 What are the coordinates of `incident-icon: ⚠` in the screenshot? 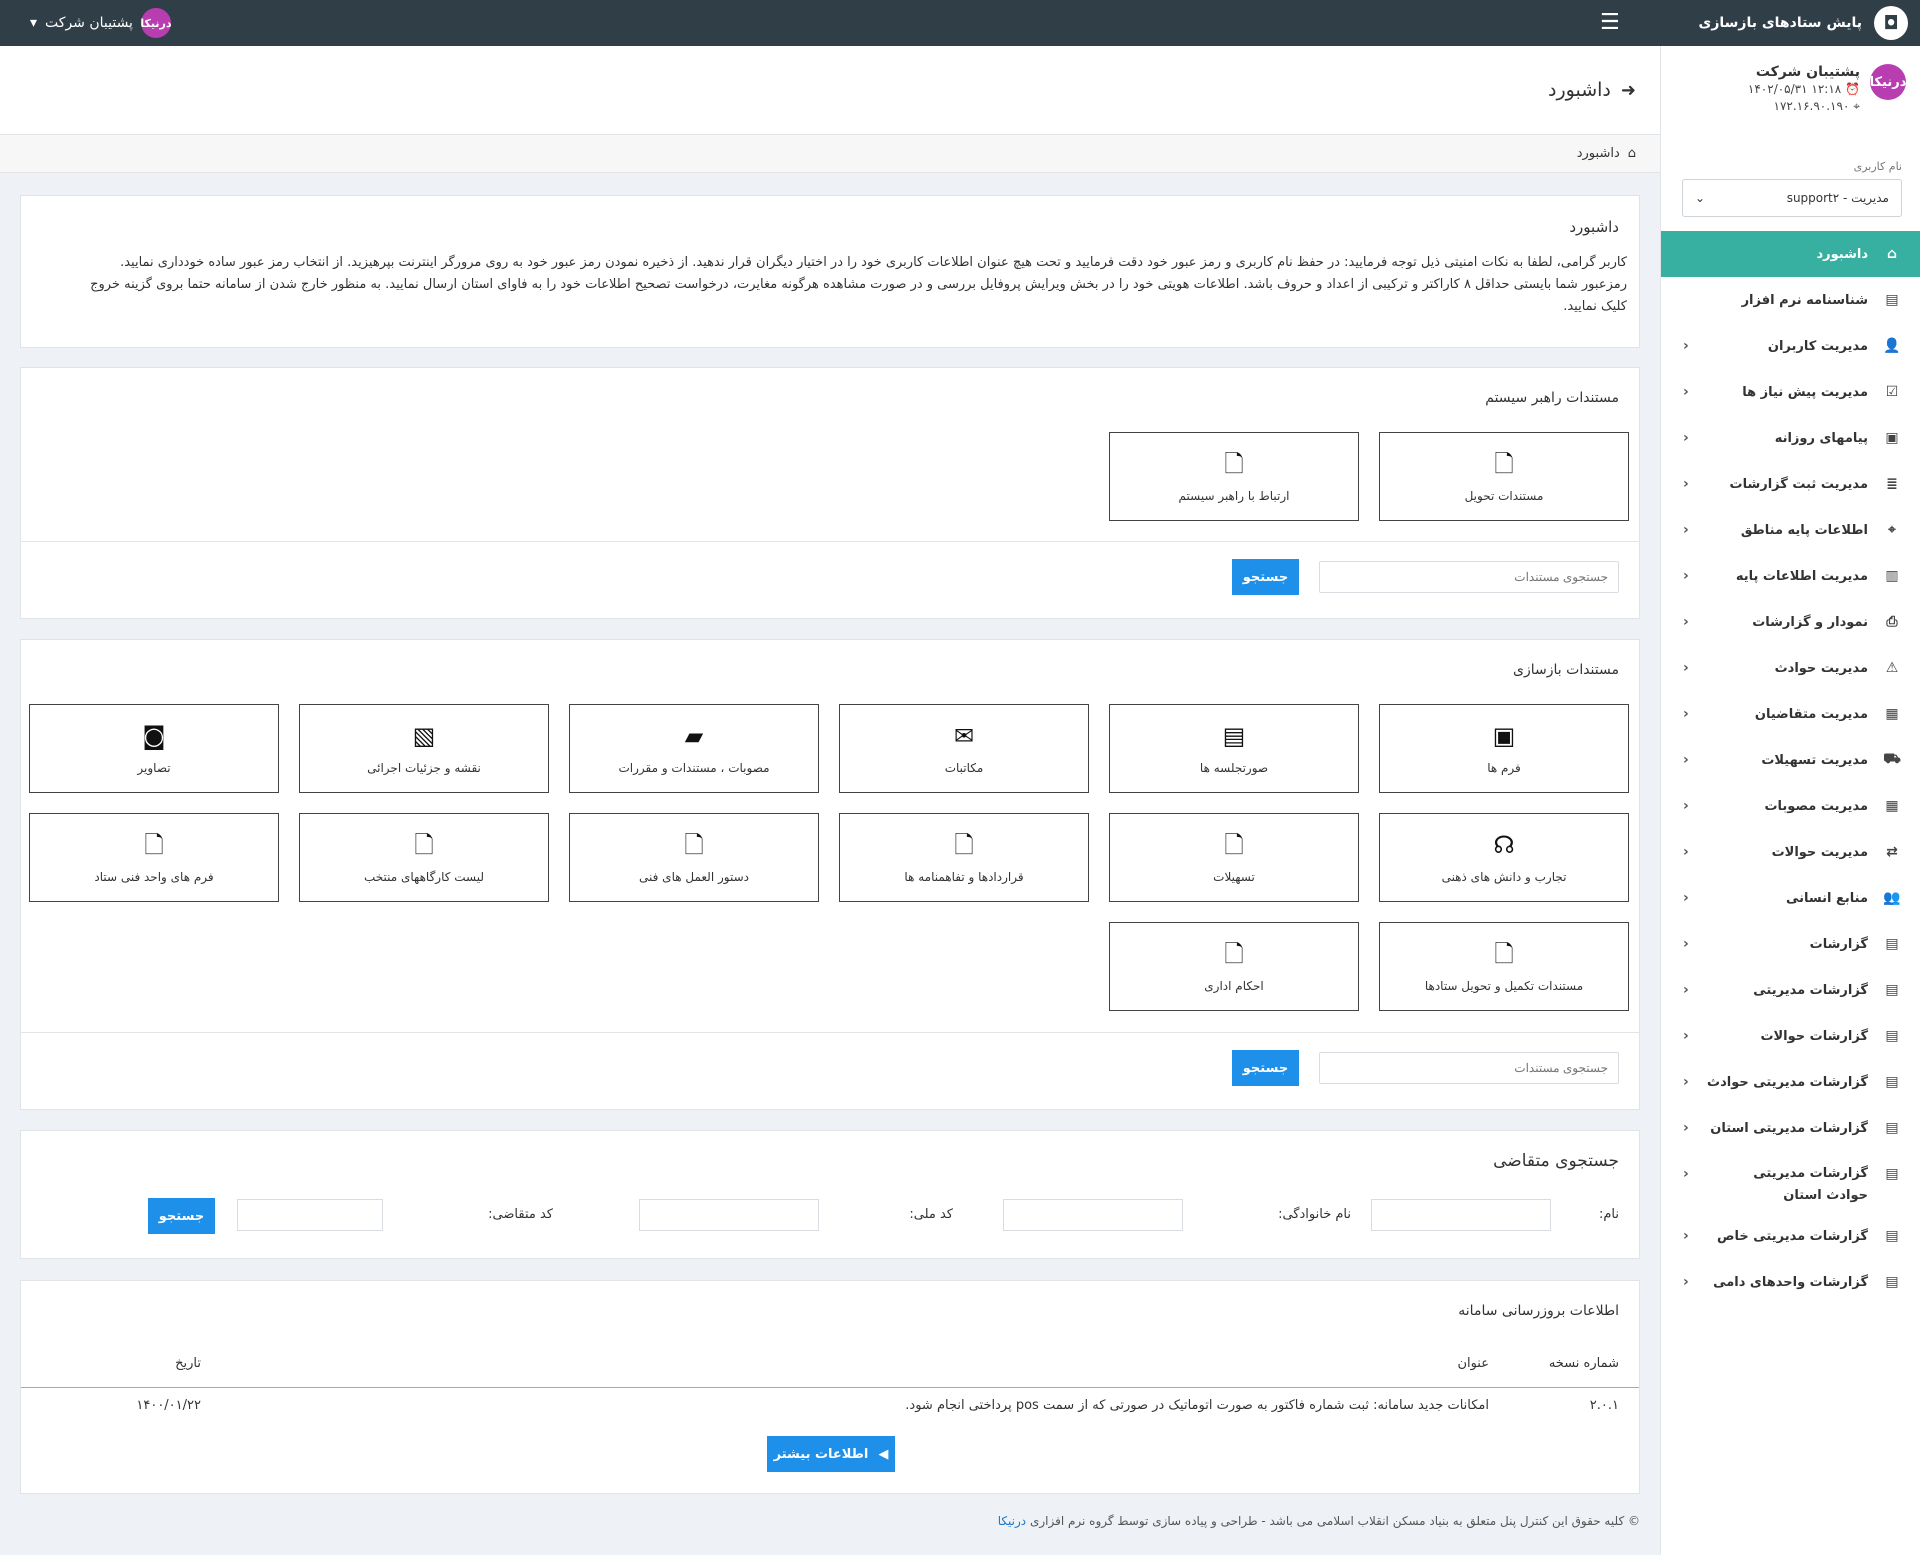 It's located at (1892, 668).